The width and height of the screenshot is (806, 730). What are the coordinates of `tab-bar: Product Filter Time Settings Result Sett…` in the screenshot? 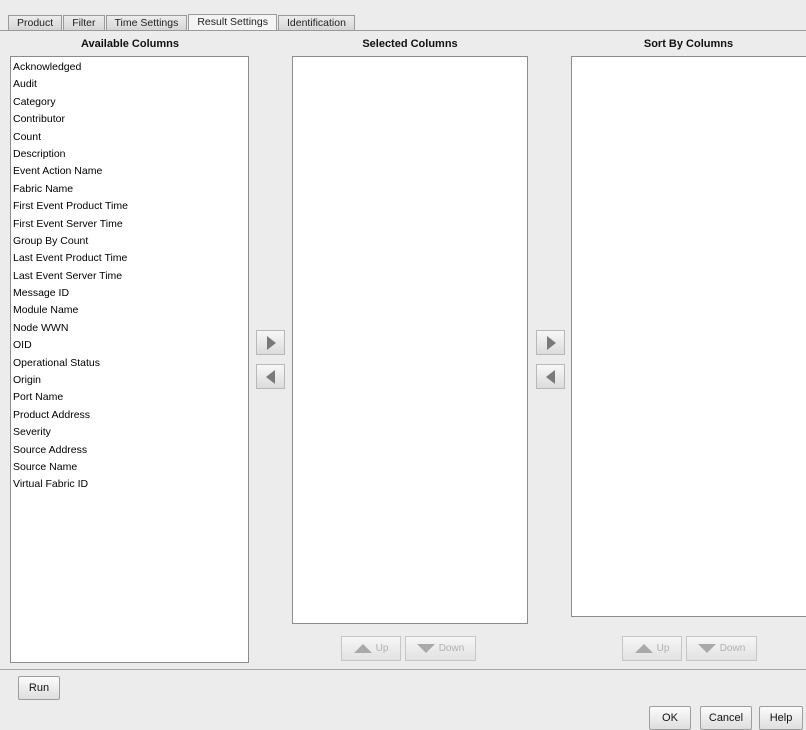 It's located at (182, 22).